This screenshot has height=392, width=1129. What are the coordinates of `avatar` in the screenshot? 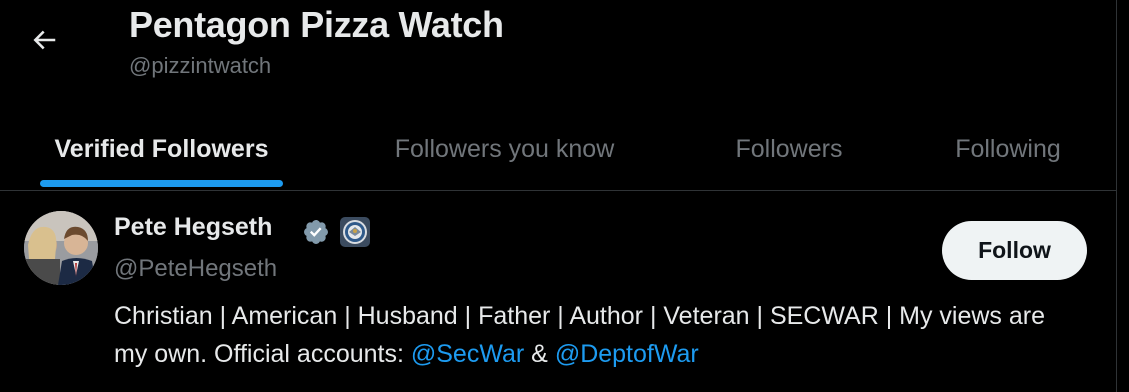 It's located at (61, 248).